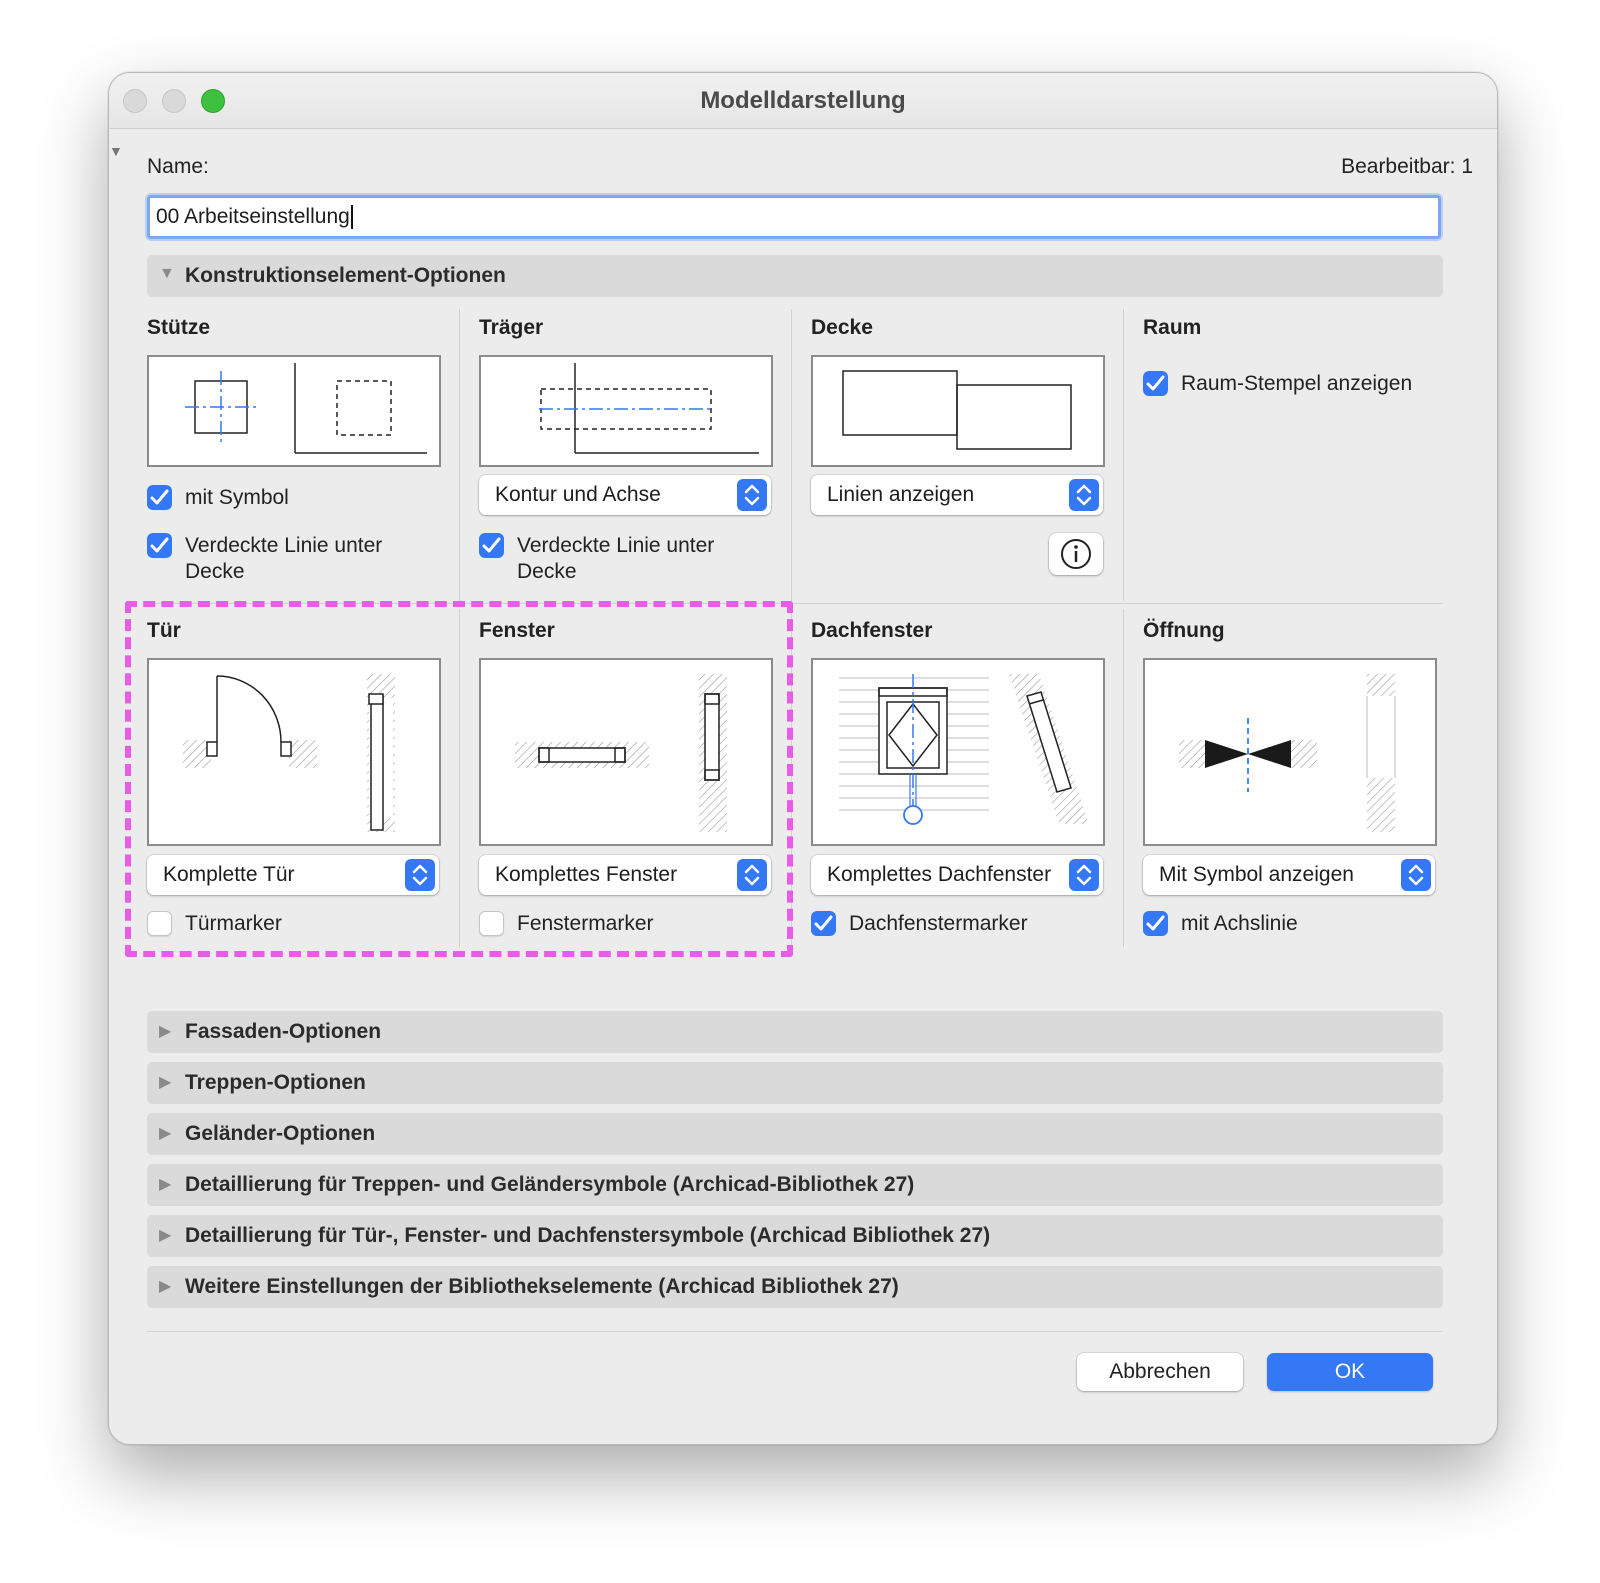 Image resolution: width=1600 pixels, height=1583 pixels. What do you see at coordinates (938, 923) in the screenshot?
I see `dachfenstermarker-label: Dachfenstermarker` at bounding box center [938, 923].